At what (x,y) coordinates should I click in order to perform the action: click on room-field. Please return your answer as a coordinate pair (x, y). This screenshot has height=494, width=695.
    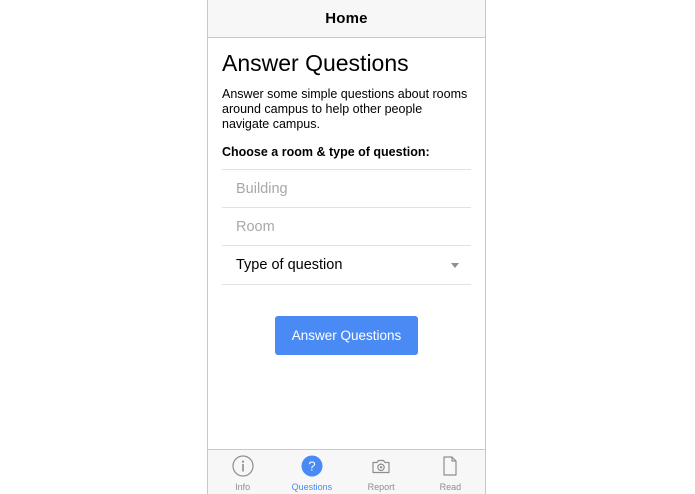
    Looking at the image, I should click on (346, 227).